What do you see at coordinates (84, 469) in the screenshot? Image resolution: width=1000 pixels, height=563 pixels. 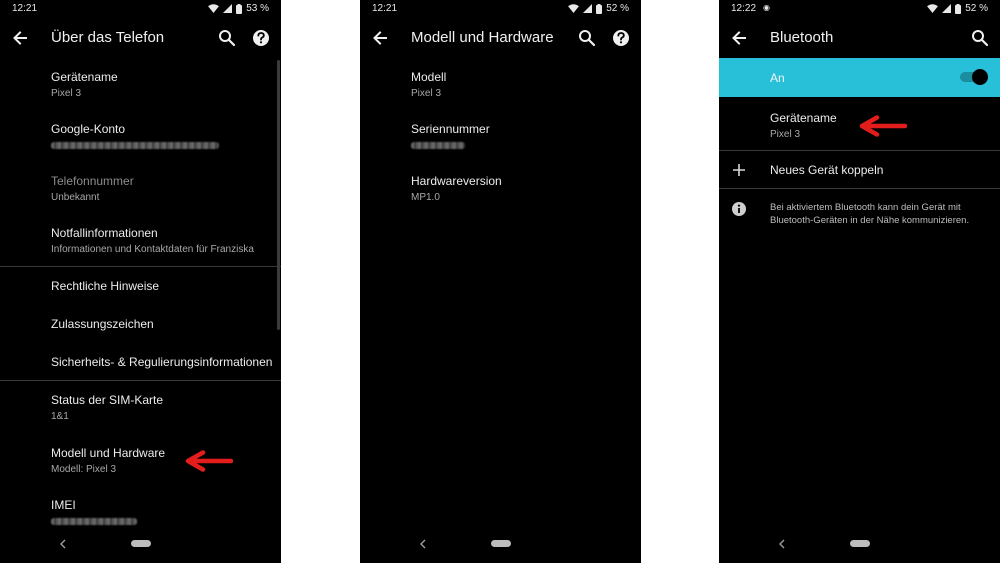 I see `item-subtitle: Modell: Pixel 3` at bounding box center [84, 469].